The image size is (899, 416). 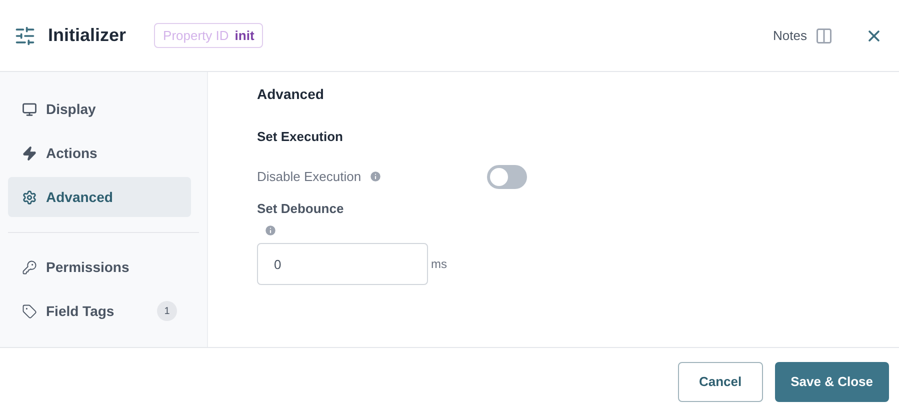 I want to click on panel-icon, so click(x=824, y=35).